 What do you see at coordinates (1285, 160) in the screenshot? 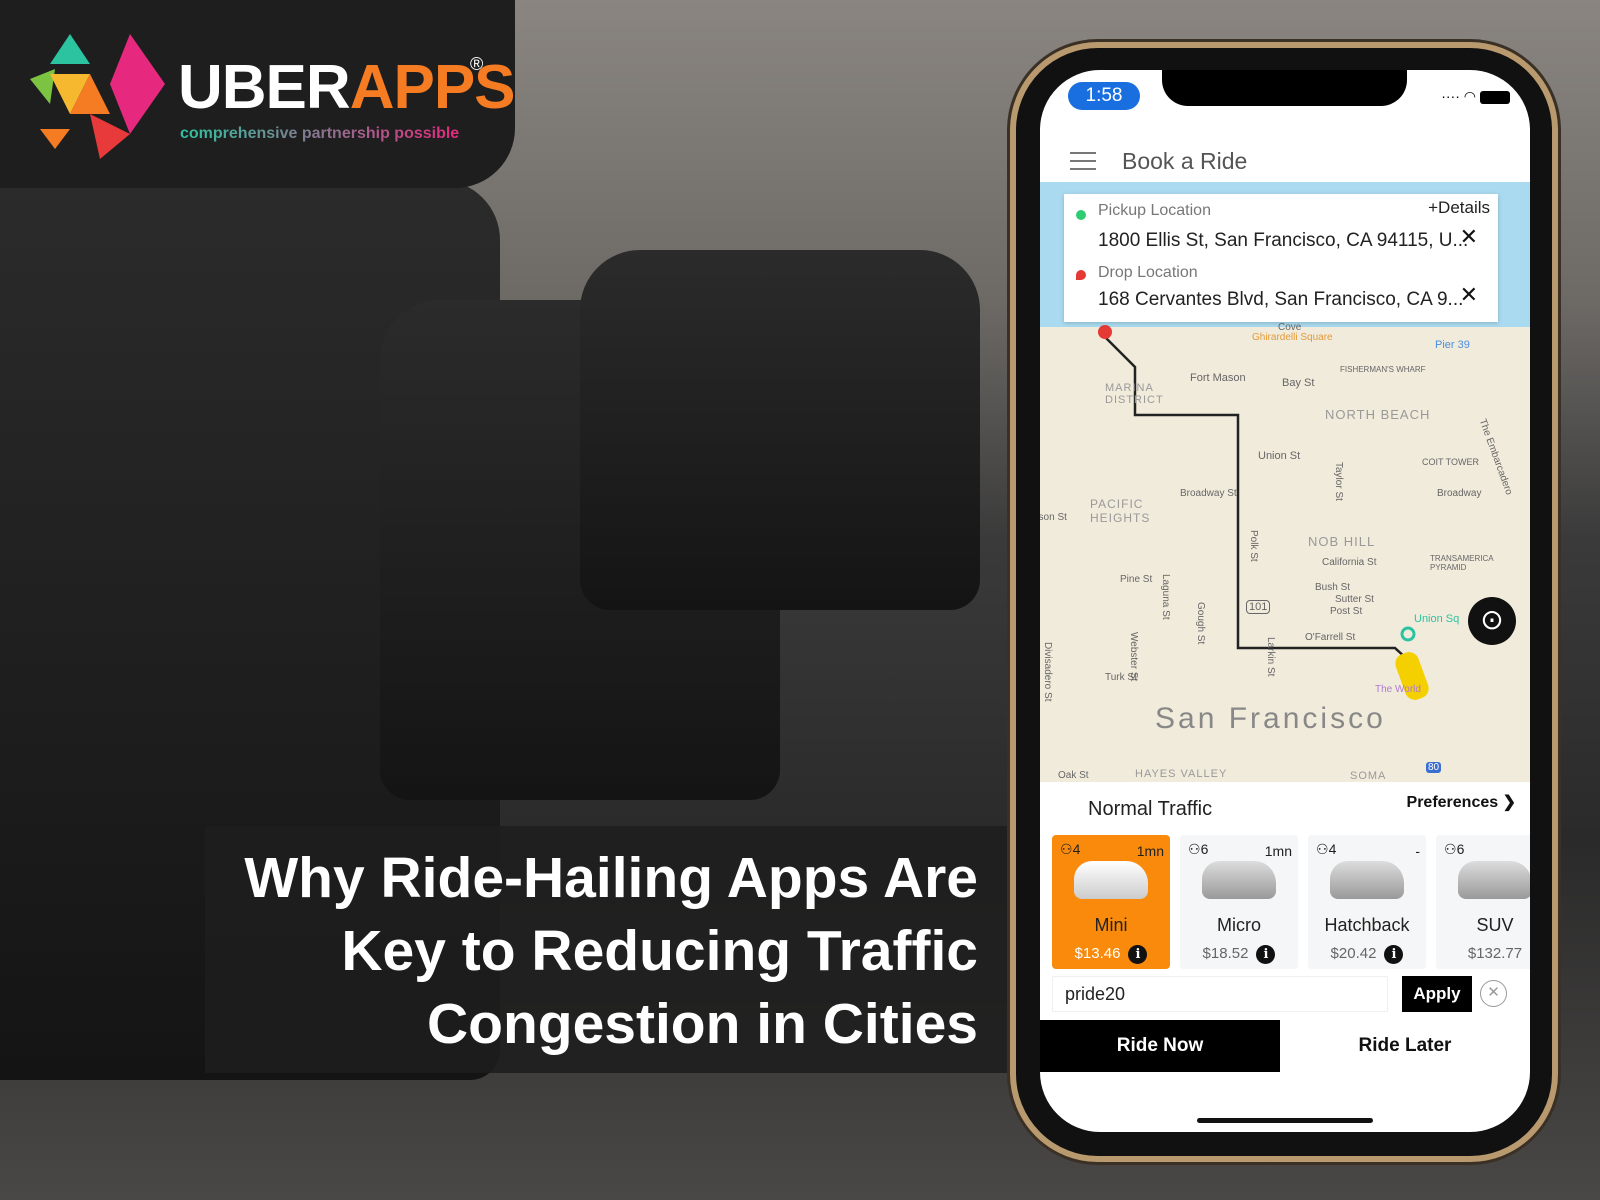
I see `app-bar: Book a Ride` at bounding box center [1285, 160].